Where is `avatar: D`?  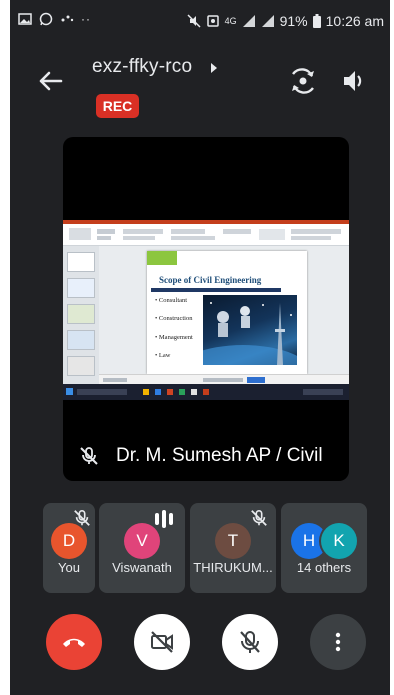 avatar: D is located at coordinates (69, 541).